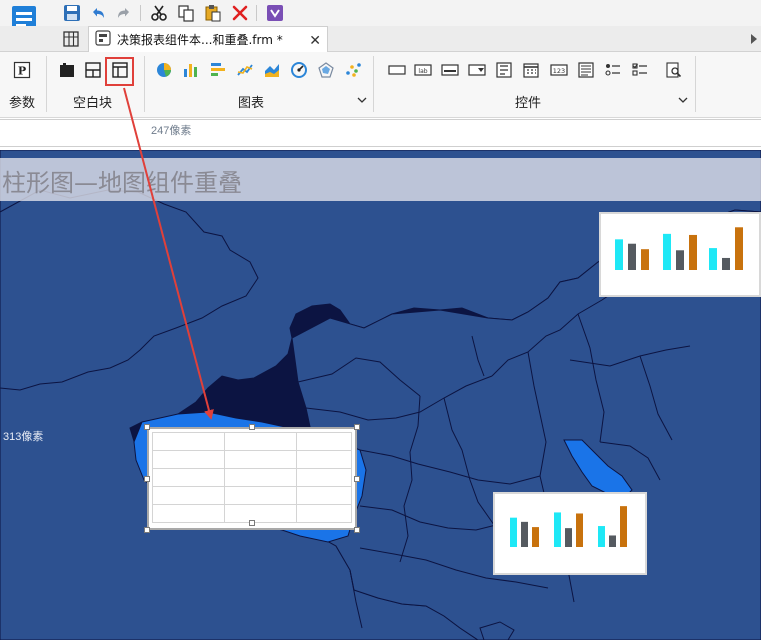 The width and height of the screenshot is (761, 640). Describe the element at coordinates (353, 70) in the screenshot. I see `scatter-chart-icon` at that location.